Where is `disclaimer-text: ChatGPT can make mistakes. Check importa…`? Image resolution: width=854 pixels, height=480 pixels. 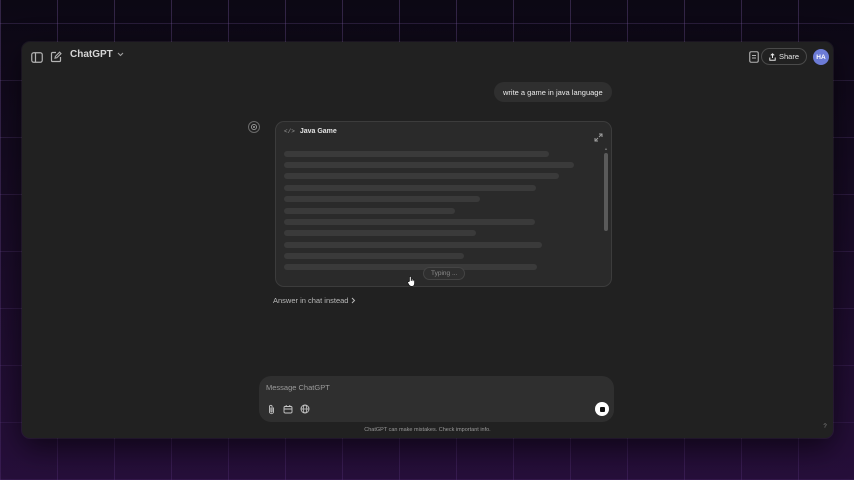
disclaimer-text: ChatGPT can make mistakes. Check importa… is located at coordinates (427, 430).